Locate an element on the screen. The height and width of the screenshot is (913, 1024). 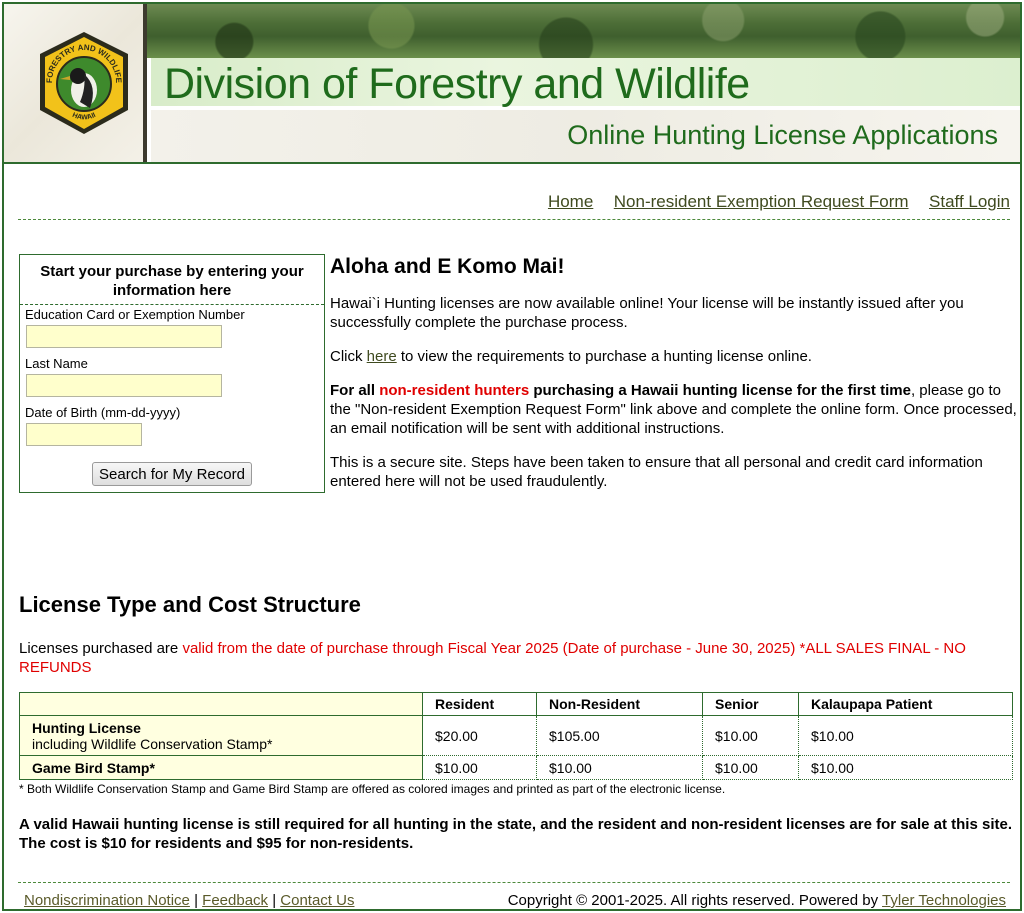
column-header: Non-Resident is located at coordinates (619, 704).